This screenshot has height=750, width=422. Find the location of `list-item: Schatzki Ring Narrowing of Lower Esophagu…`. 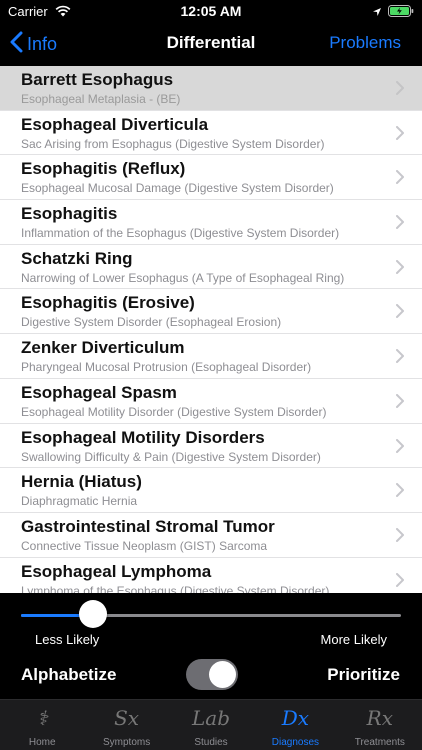

list-item: Schatzki Ring Narrowing of Lower Esophagu… is located at coordinates (211, 267).